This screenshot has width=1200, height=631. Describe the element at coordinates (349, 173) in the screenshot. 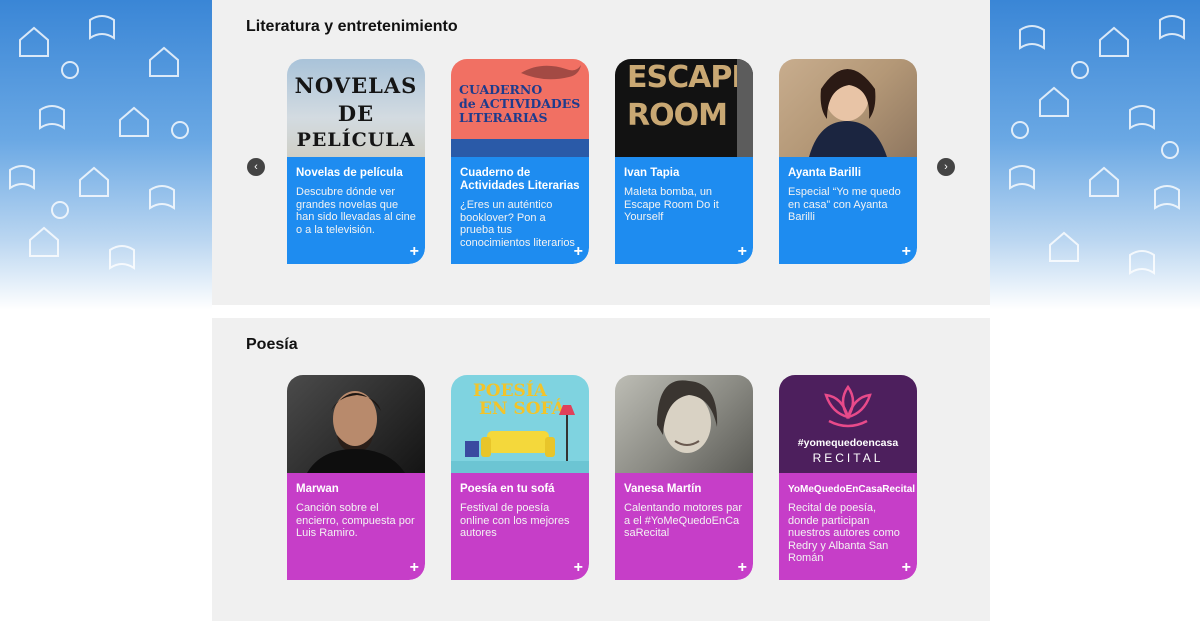

I see `card-title: Novelas de película` at that location.